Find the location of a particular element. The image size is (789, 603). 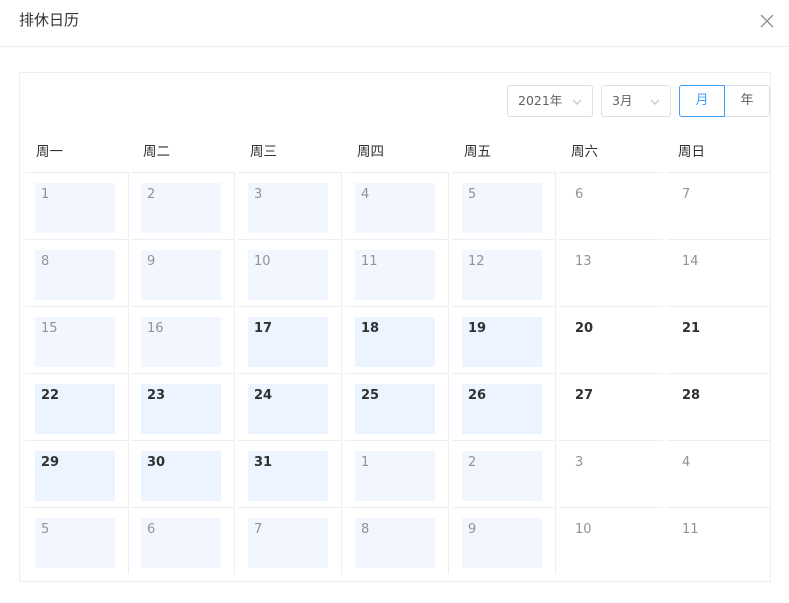

calendar-day-cell: 23 is located at coordinates (183, 406).